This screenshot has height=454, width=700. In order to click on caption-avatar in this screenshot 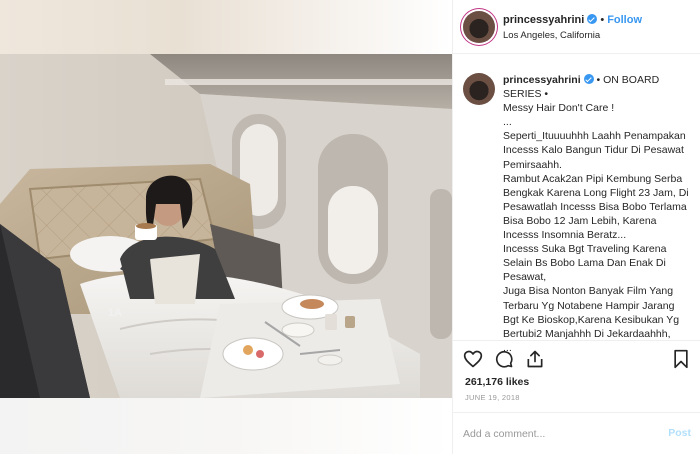, I will do `click(479, 89)`.